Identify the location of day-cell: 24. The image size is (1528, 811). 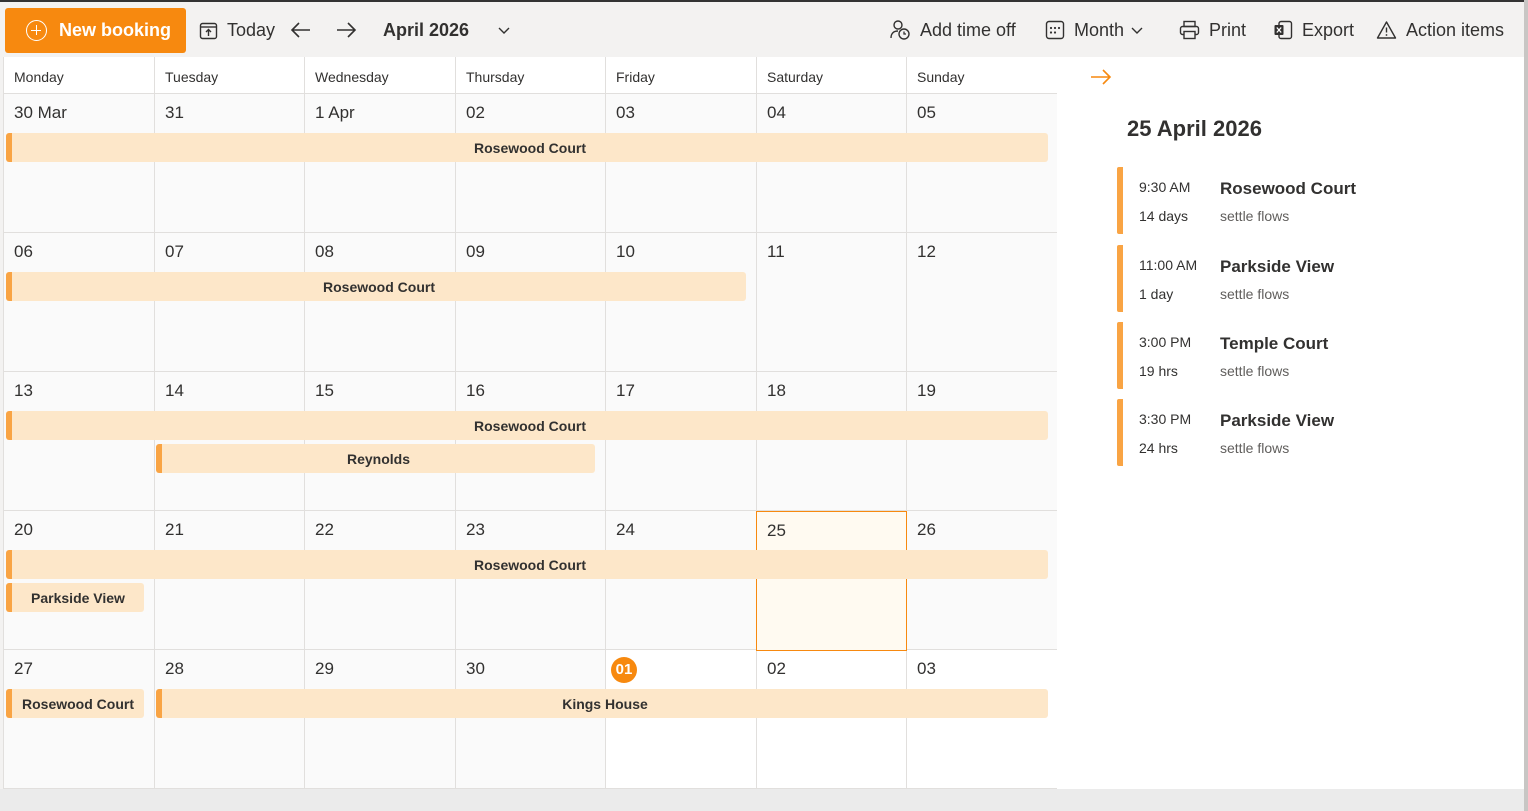
(680, 580).